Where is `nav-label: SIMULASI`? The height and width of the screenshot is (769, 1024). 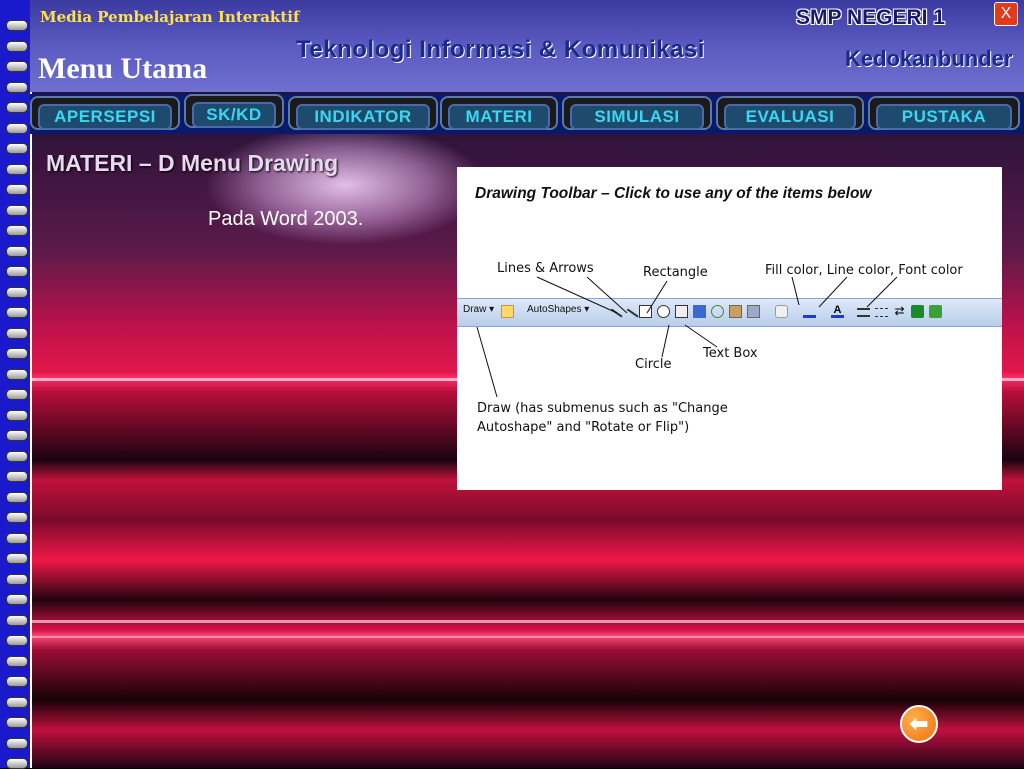 nav-label: SIMULASI is located at coordinates (637, 117).